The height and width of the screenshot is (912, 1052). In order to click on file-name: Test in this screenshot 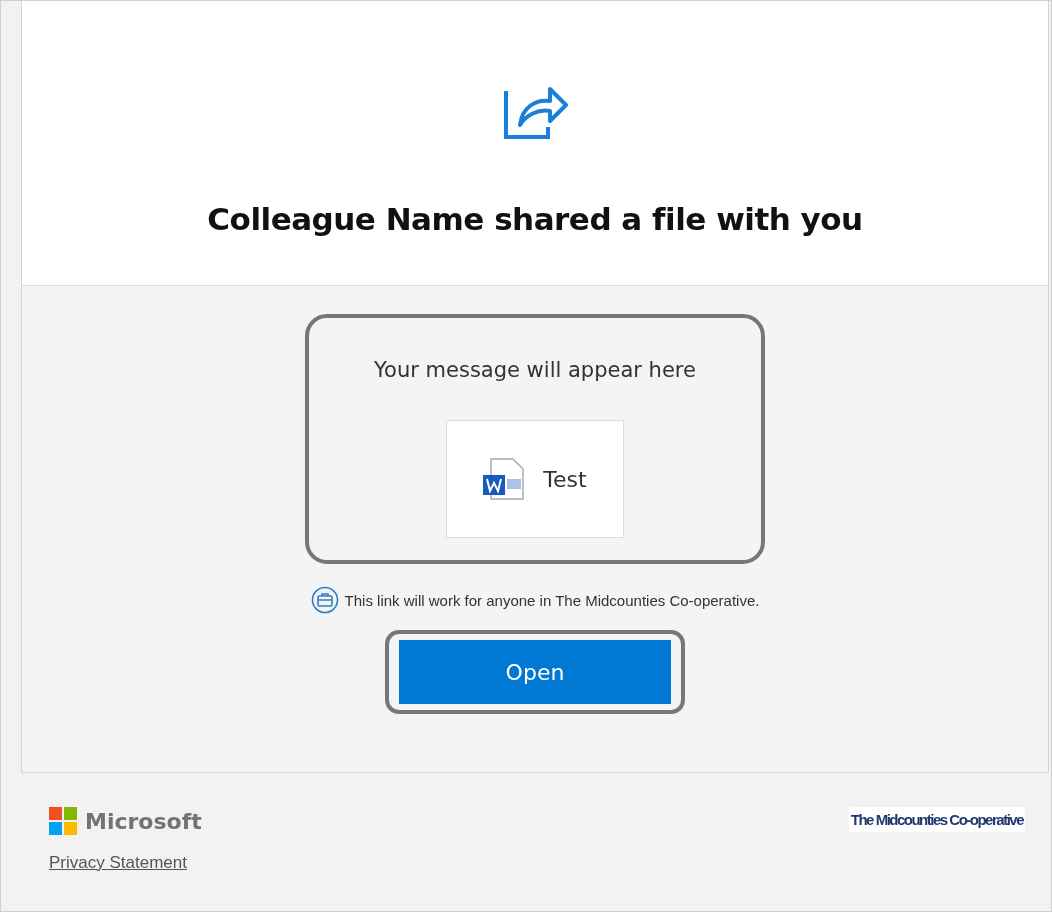, I will do `click(565, 479)`.